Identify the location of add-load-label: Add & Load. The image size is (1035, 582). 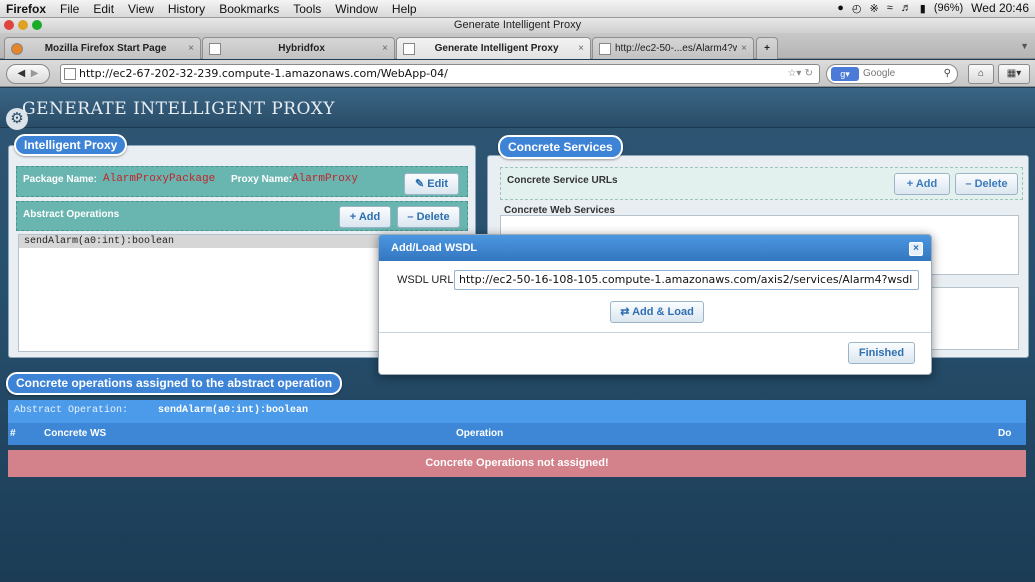
(663, 312).